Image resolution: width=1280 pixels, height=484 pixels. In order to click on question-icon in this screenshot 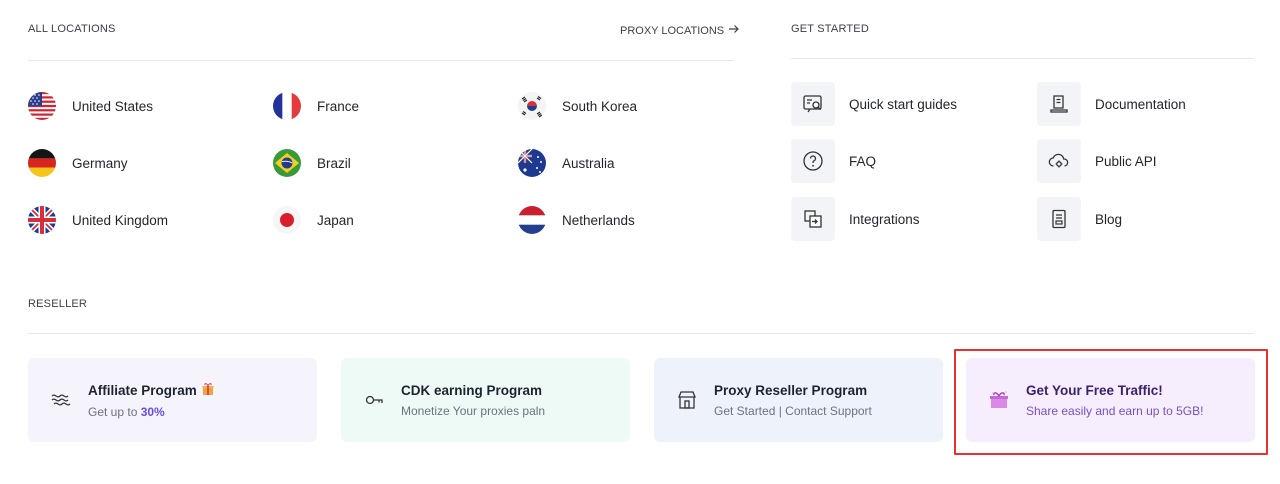, I will do `click(813, 161)`.